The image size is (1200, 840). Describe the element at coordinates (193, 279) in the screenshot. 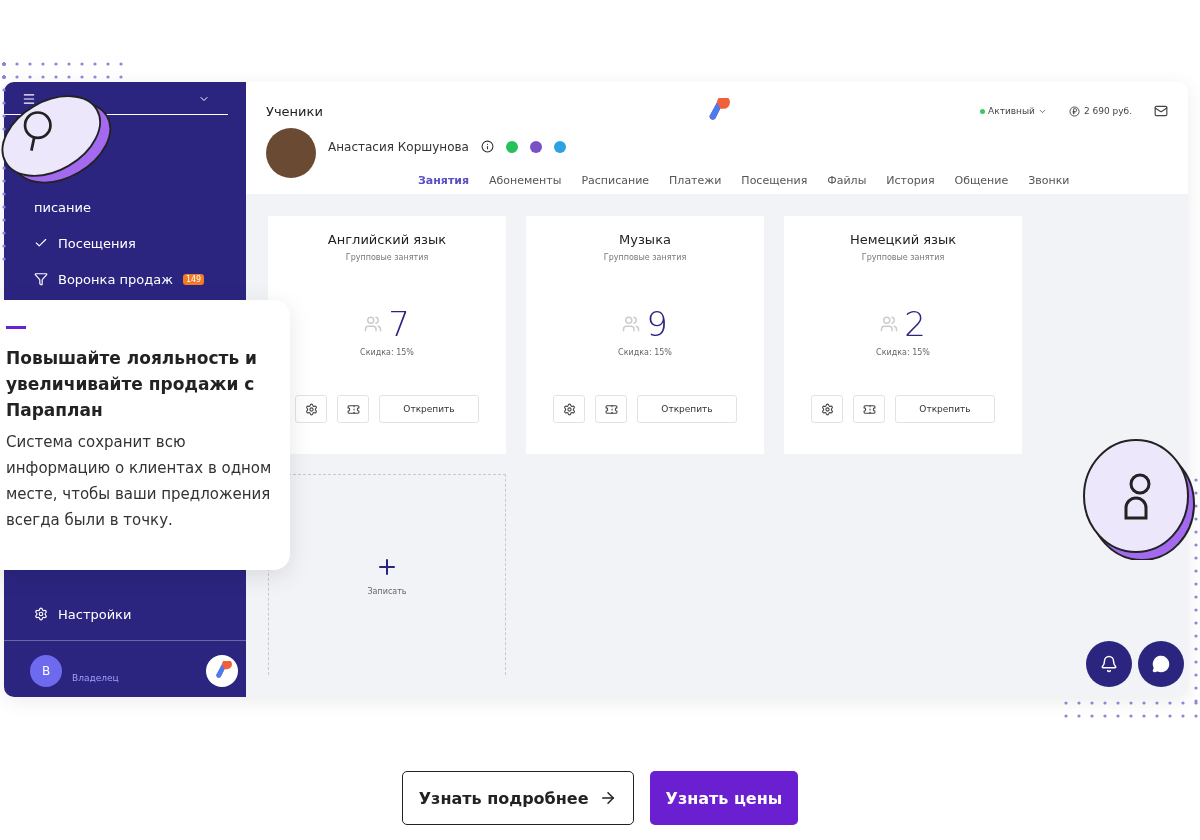

I see `count-badge: 149` at that location.